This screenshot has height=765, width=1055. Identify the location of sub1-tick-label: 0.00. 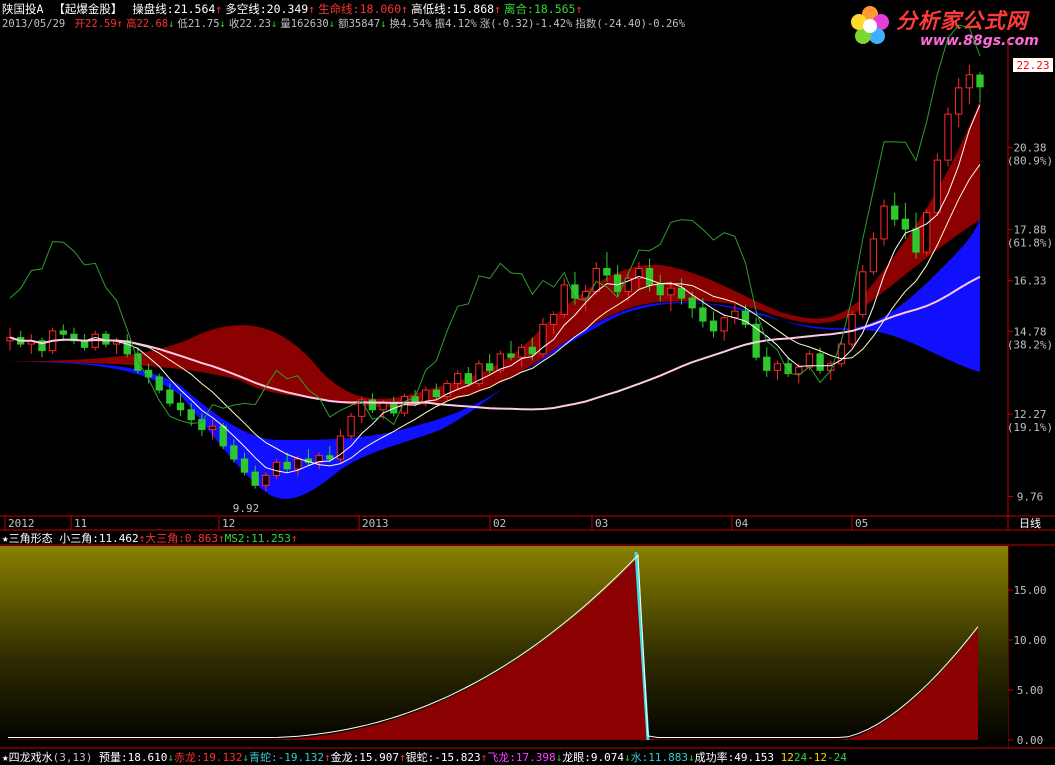
(1030, 740).